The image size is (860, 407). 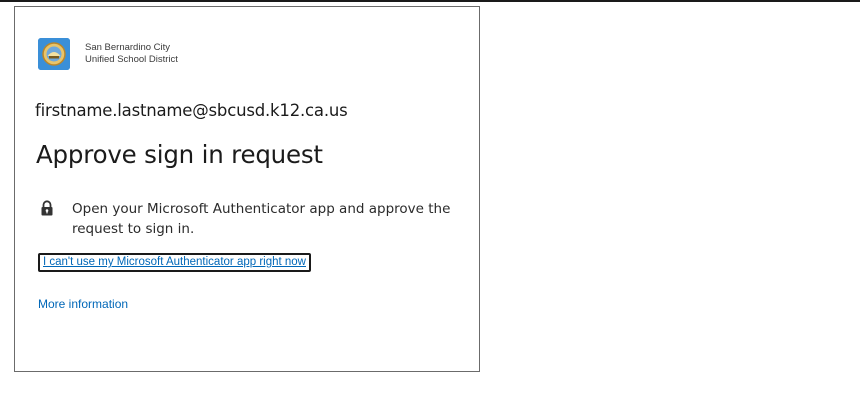 I want to click on page-title: Approve sign in request, so click(x=179, y=154).